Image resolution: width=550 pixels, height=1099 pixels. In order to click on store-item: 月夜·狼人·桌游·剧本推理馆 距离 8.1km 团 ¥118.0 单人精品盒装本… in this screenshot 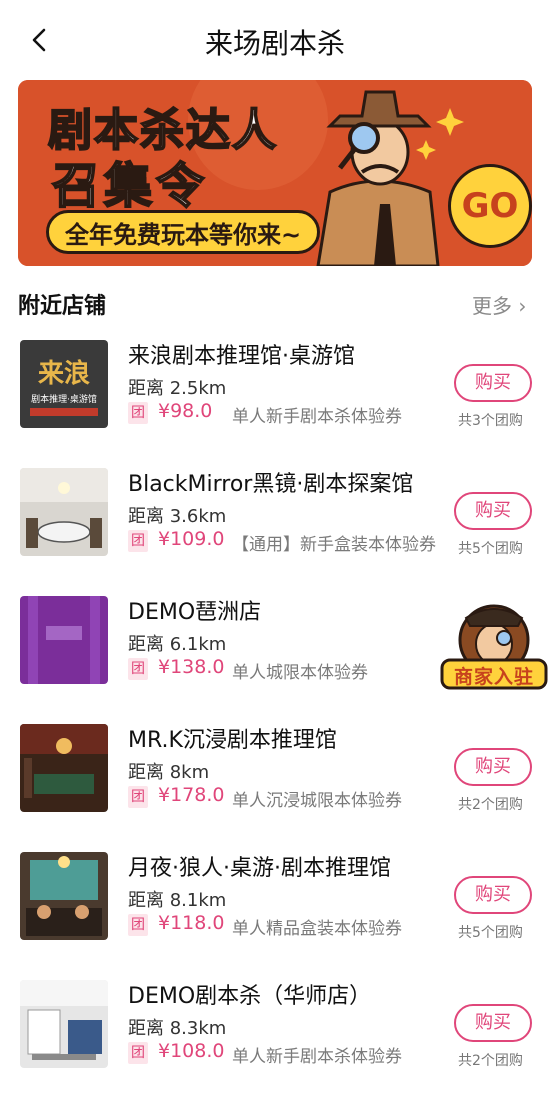, I will do `click(275, 916)`.